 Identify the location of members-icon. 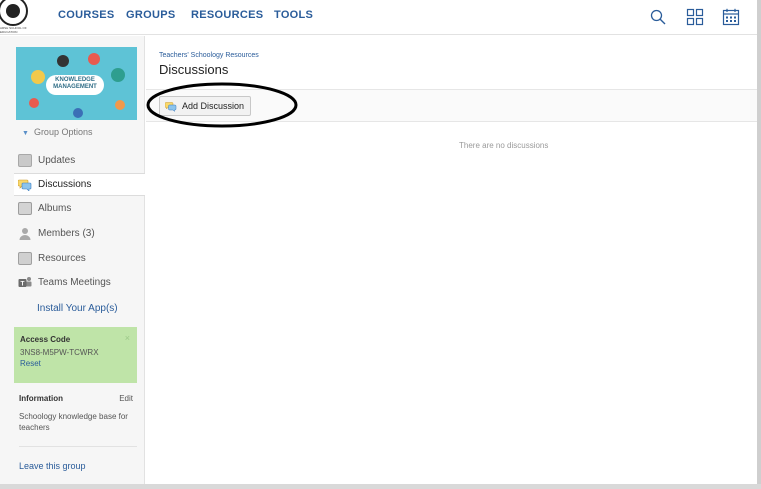
(25, 233).